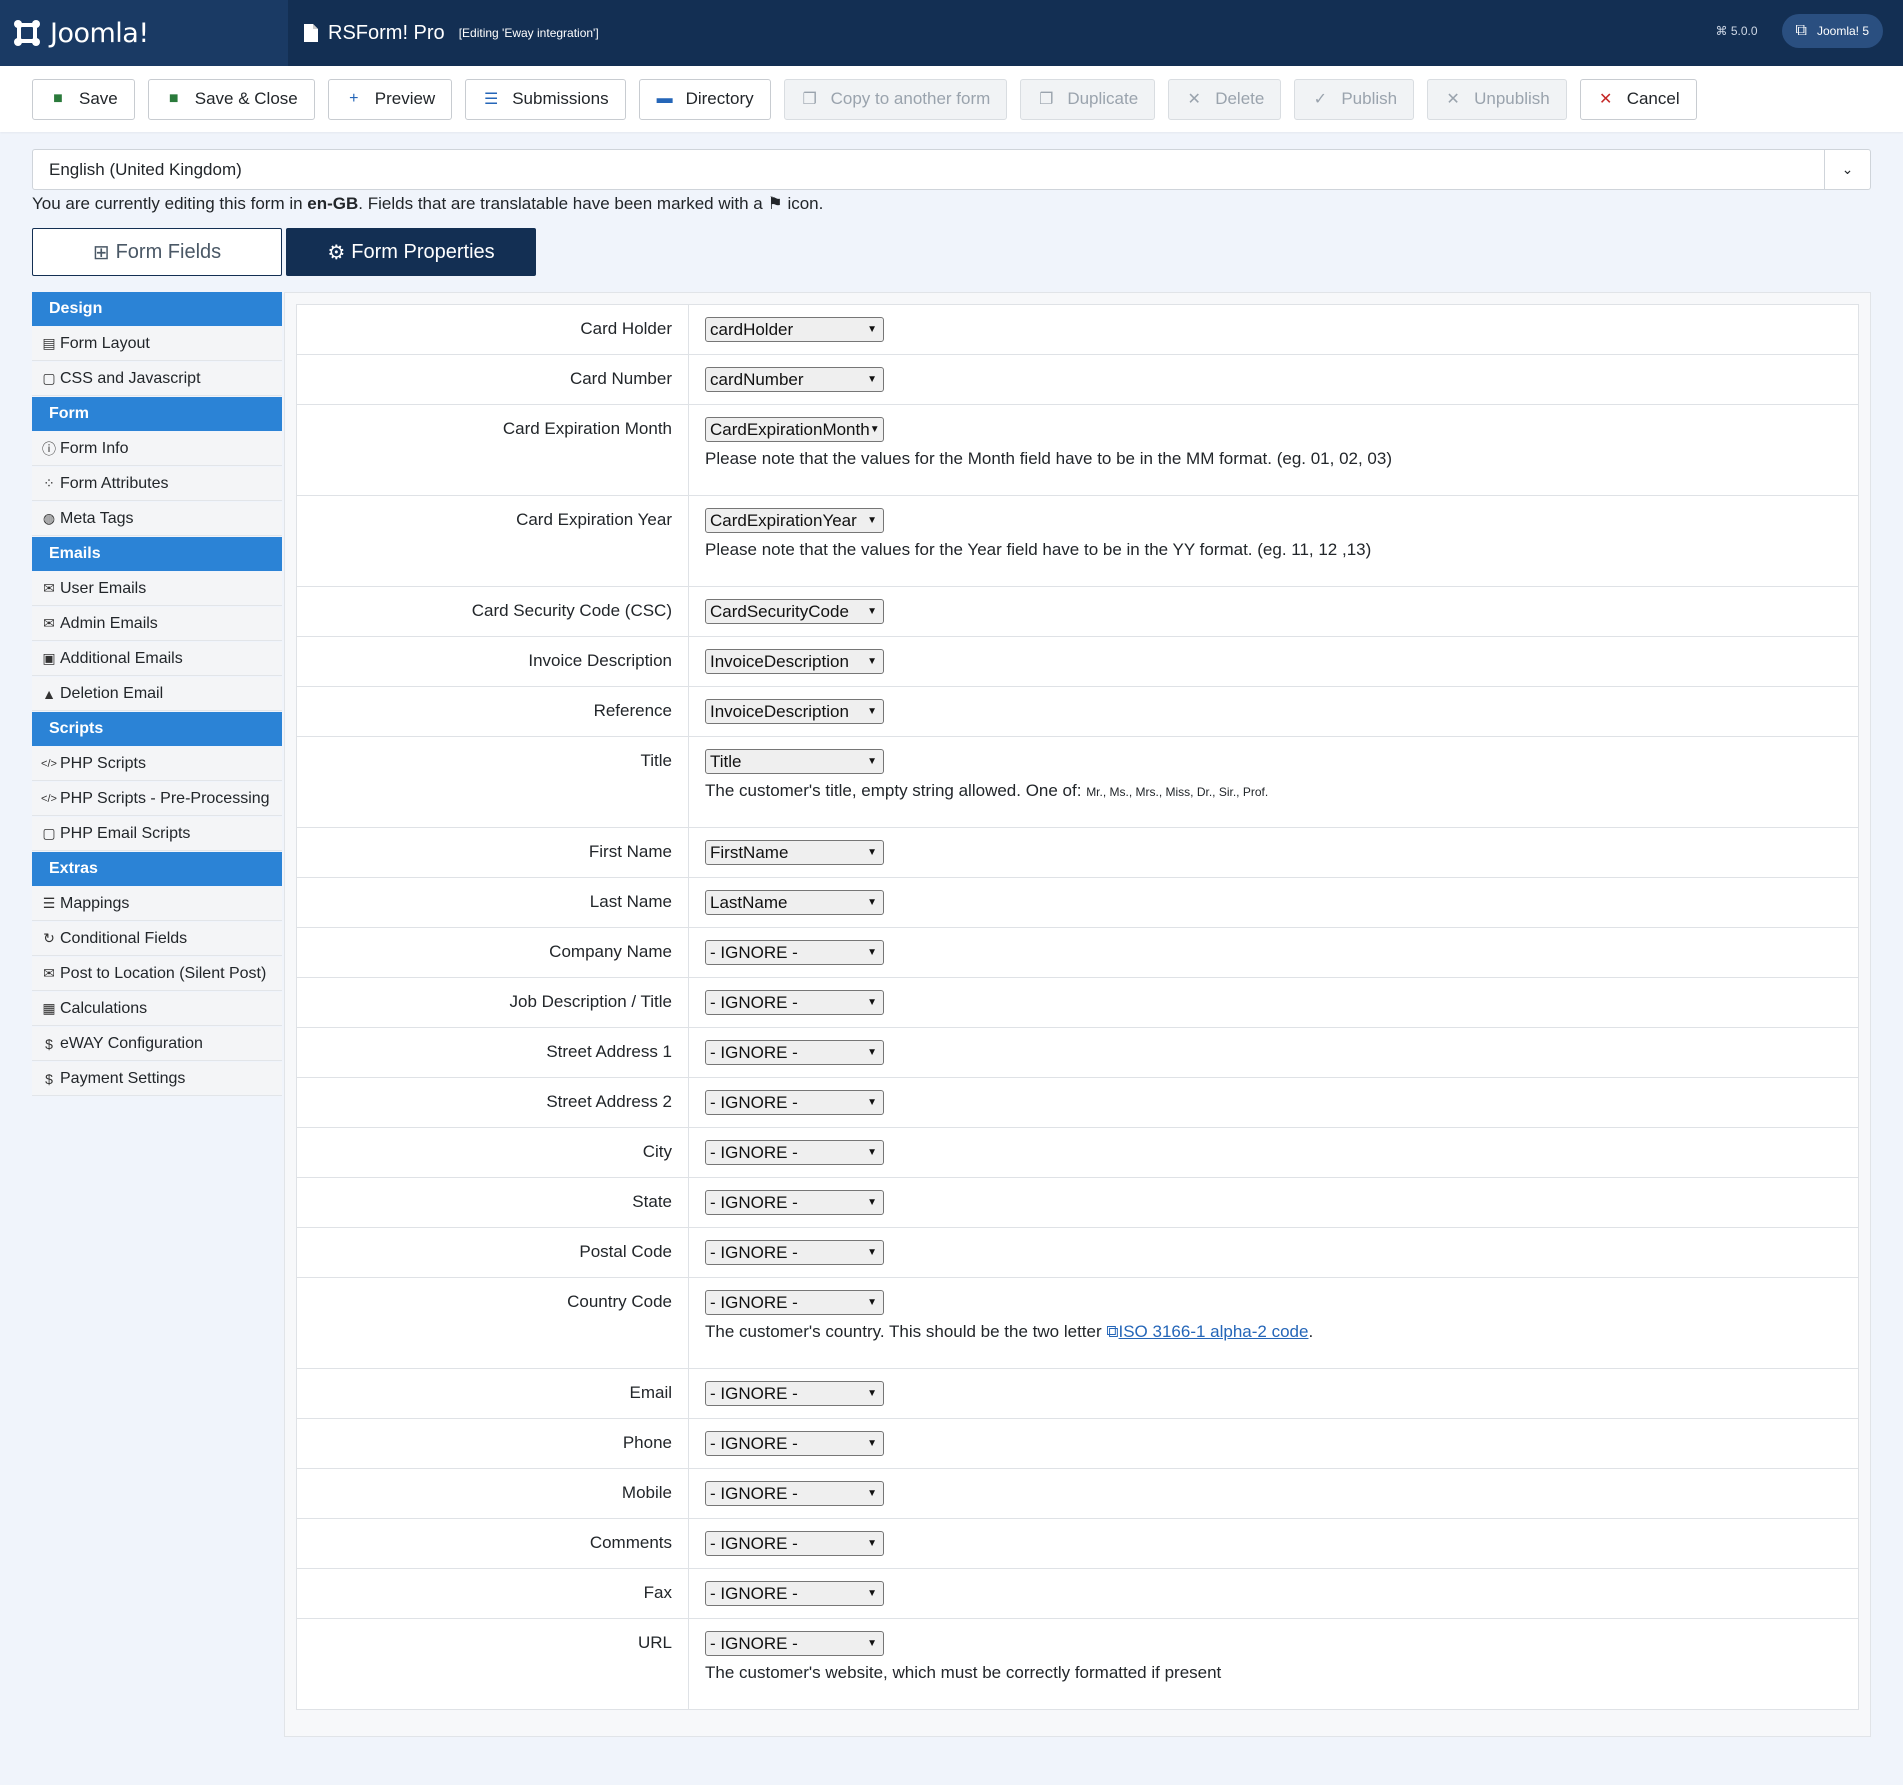  I want to click on tab-form-properties: ⚙ Form Properties, so click(411, 252).